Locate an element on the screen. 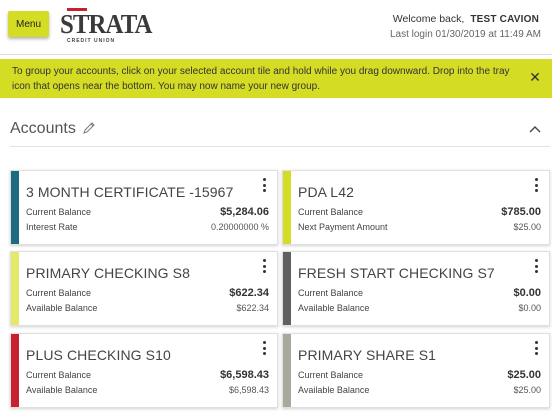 The width and height of the screenshot is (552, 414). logo-wordmark: STRATA is located at coordinates (106, 24).